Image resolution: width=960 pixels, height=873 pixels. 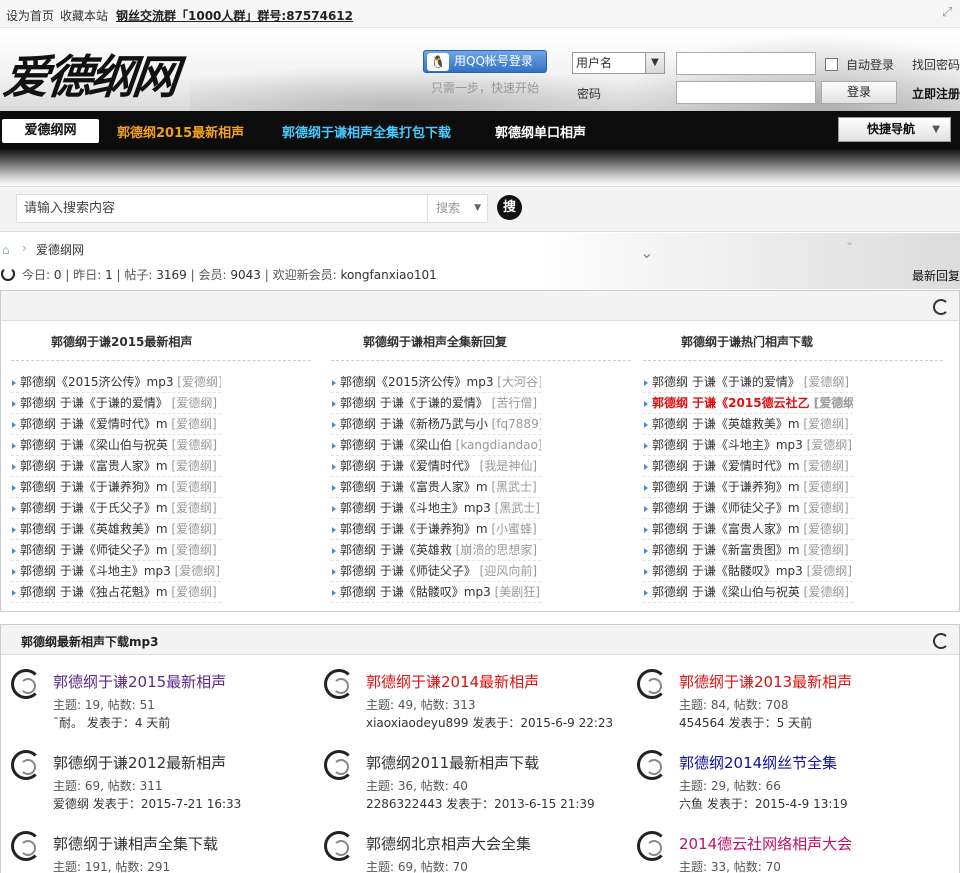 I want to click on thread-title: 郭德纲 于谦《爱情时代》, so click(x=408, y=466).